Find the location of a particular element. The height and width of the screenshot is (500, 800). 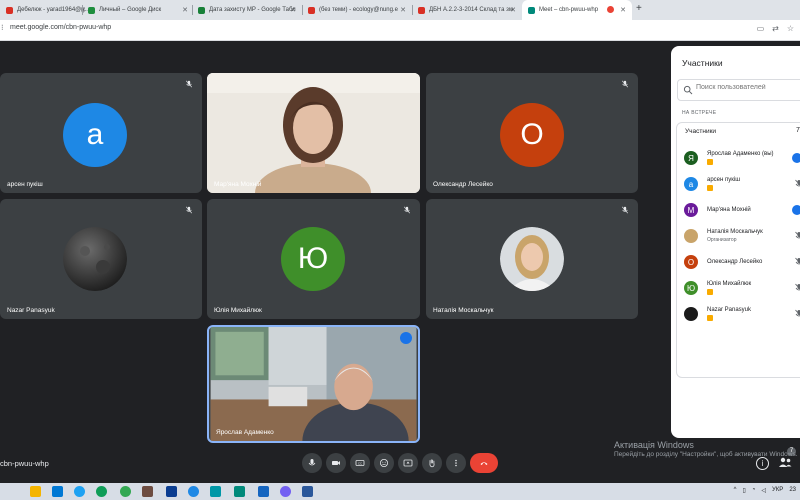

chevron-up-icon: ^ is located at coordinates (735, 490).